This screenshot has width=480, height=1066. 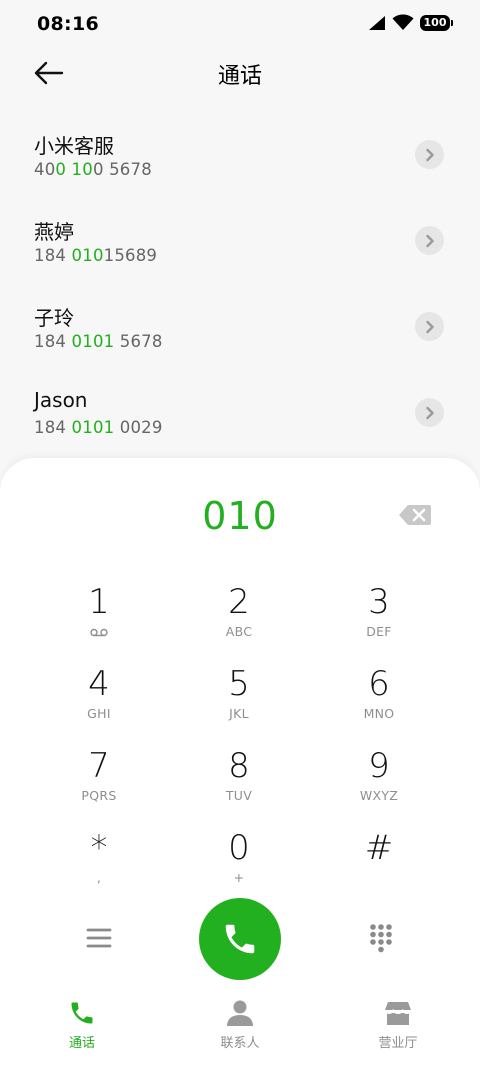 What do you see at coordinates (239, 877) in the screenshot?
I see `key-letters: +` at bounding box center [239, 877].